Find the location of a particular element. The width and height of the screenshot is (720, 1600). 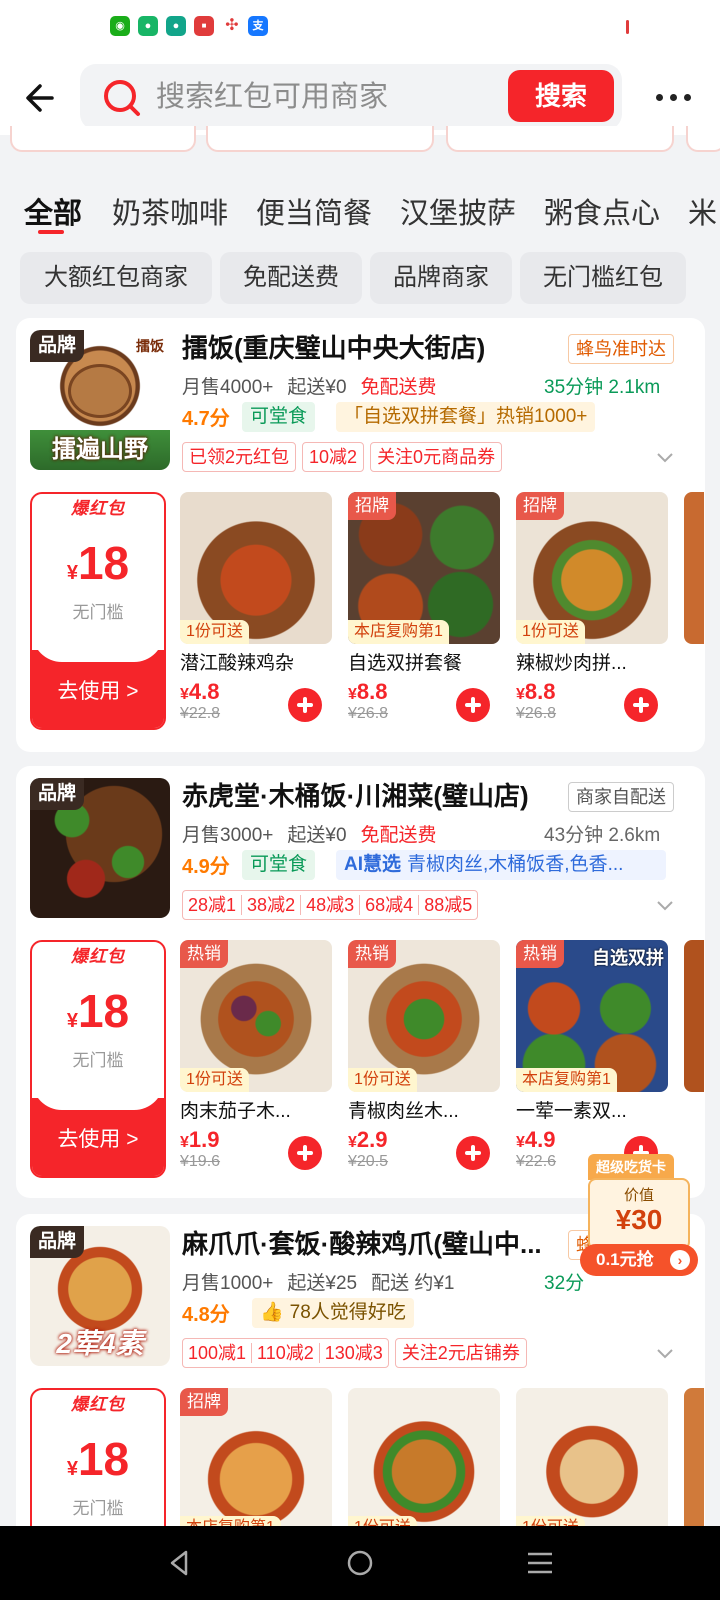

dish-item: 1份可送 潜江酸辣鸡杂 ¥4.8 ¥22.8 is located at coordinates (256, 607).